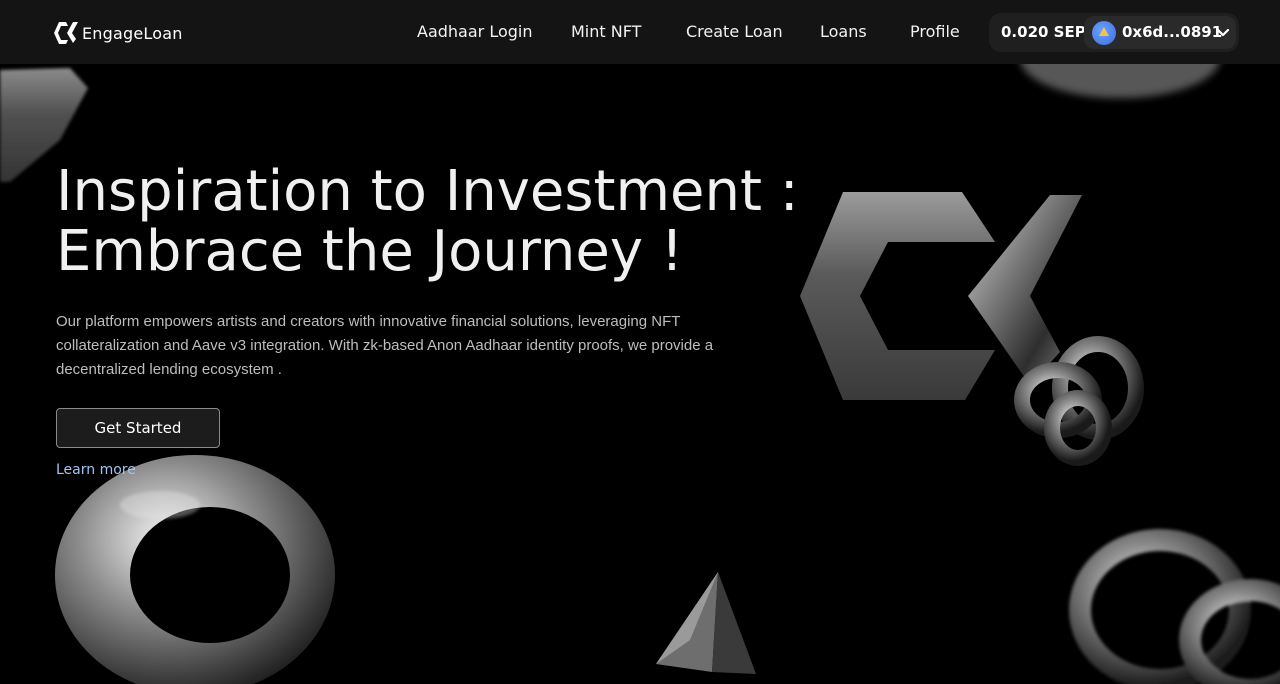  I want to click on hero-title-line-1: Inspiration to Investment :, so click(427, 191).